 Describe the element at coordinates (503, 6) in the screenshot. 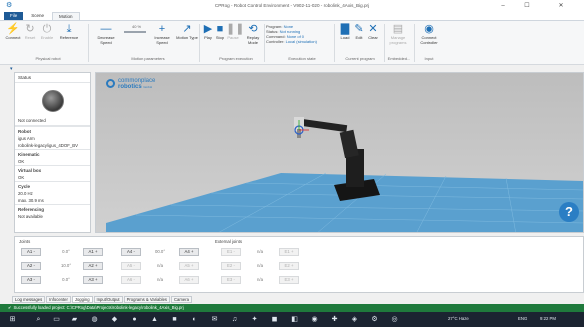

I see `minimize-button: –` at that location.